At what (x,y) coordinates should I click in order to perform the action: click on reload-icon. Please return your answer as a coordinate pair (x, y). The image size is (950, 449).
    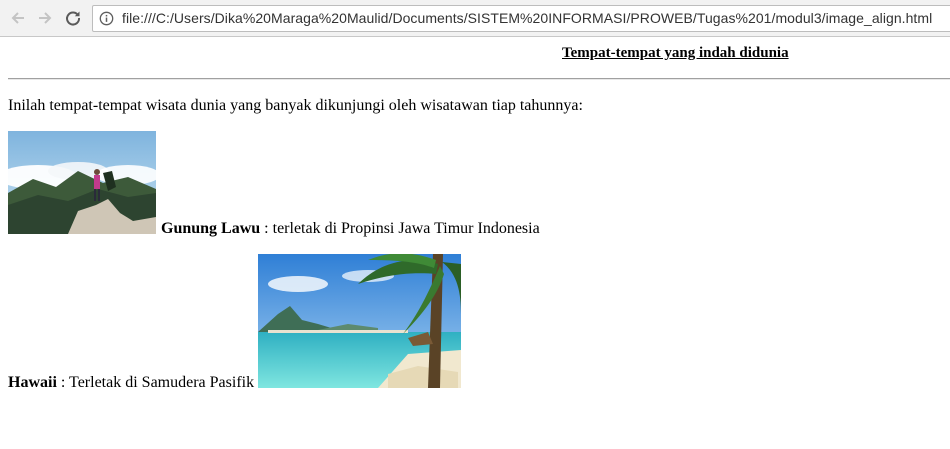
    Looking at the image, I should click on (73, 18).